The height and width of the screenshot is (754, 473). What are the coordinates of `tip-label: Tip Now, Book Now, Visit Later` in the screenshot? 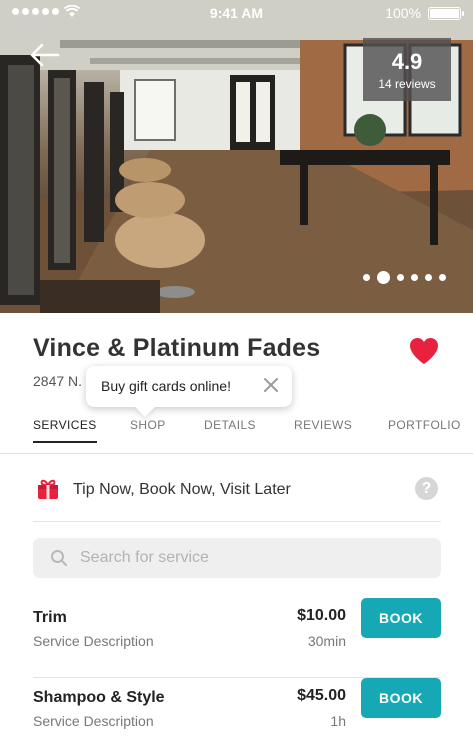 It's located at (182, 489).